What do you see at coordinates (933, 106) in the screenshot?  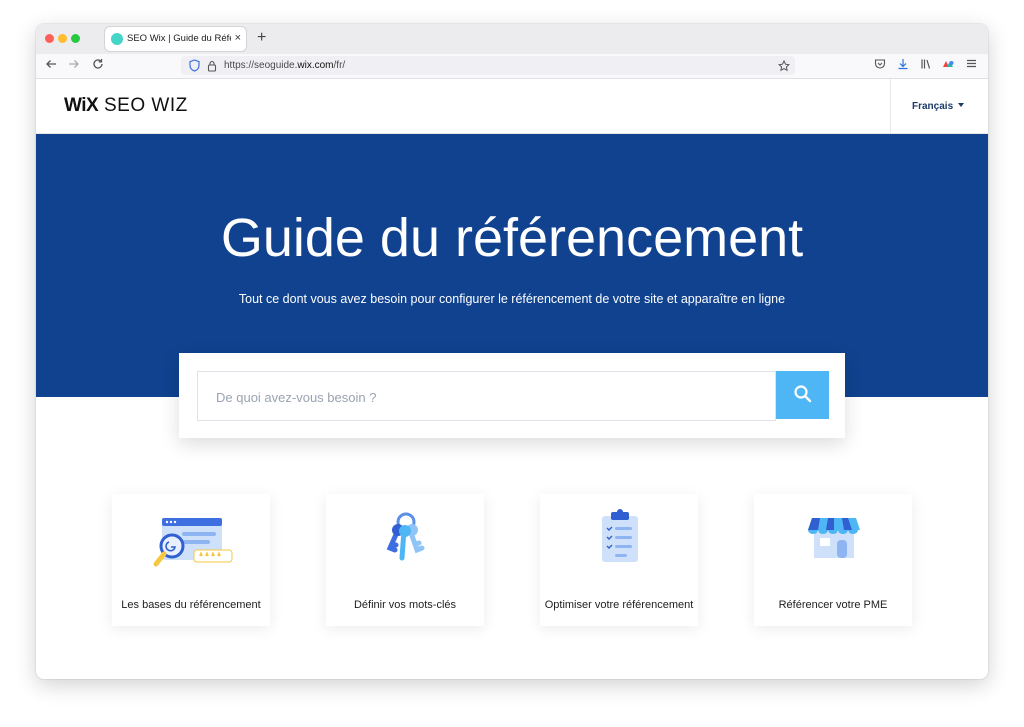 I see `language-label: Français` at bounding box center [933, 106].